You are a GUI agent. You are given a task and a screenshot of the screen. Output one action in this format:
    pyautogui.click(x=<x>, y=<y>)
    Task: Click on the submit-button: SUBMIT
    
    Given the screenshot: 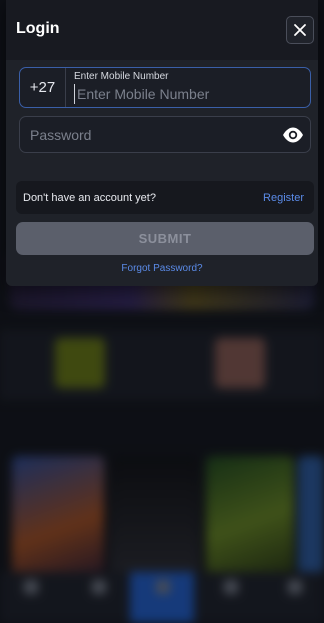 What is the action you would take?
    pyautogui.click(x=165, y=238)
    